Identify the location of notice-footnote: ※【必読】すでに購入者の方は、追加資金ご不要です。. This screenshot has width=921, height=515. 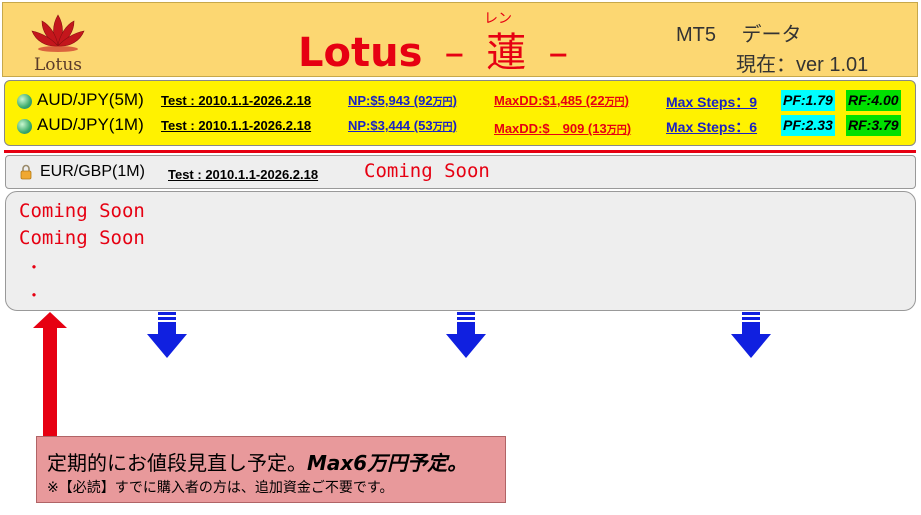
(220, 488).